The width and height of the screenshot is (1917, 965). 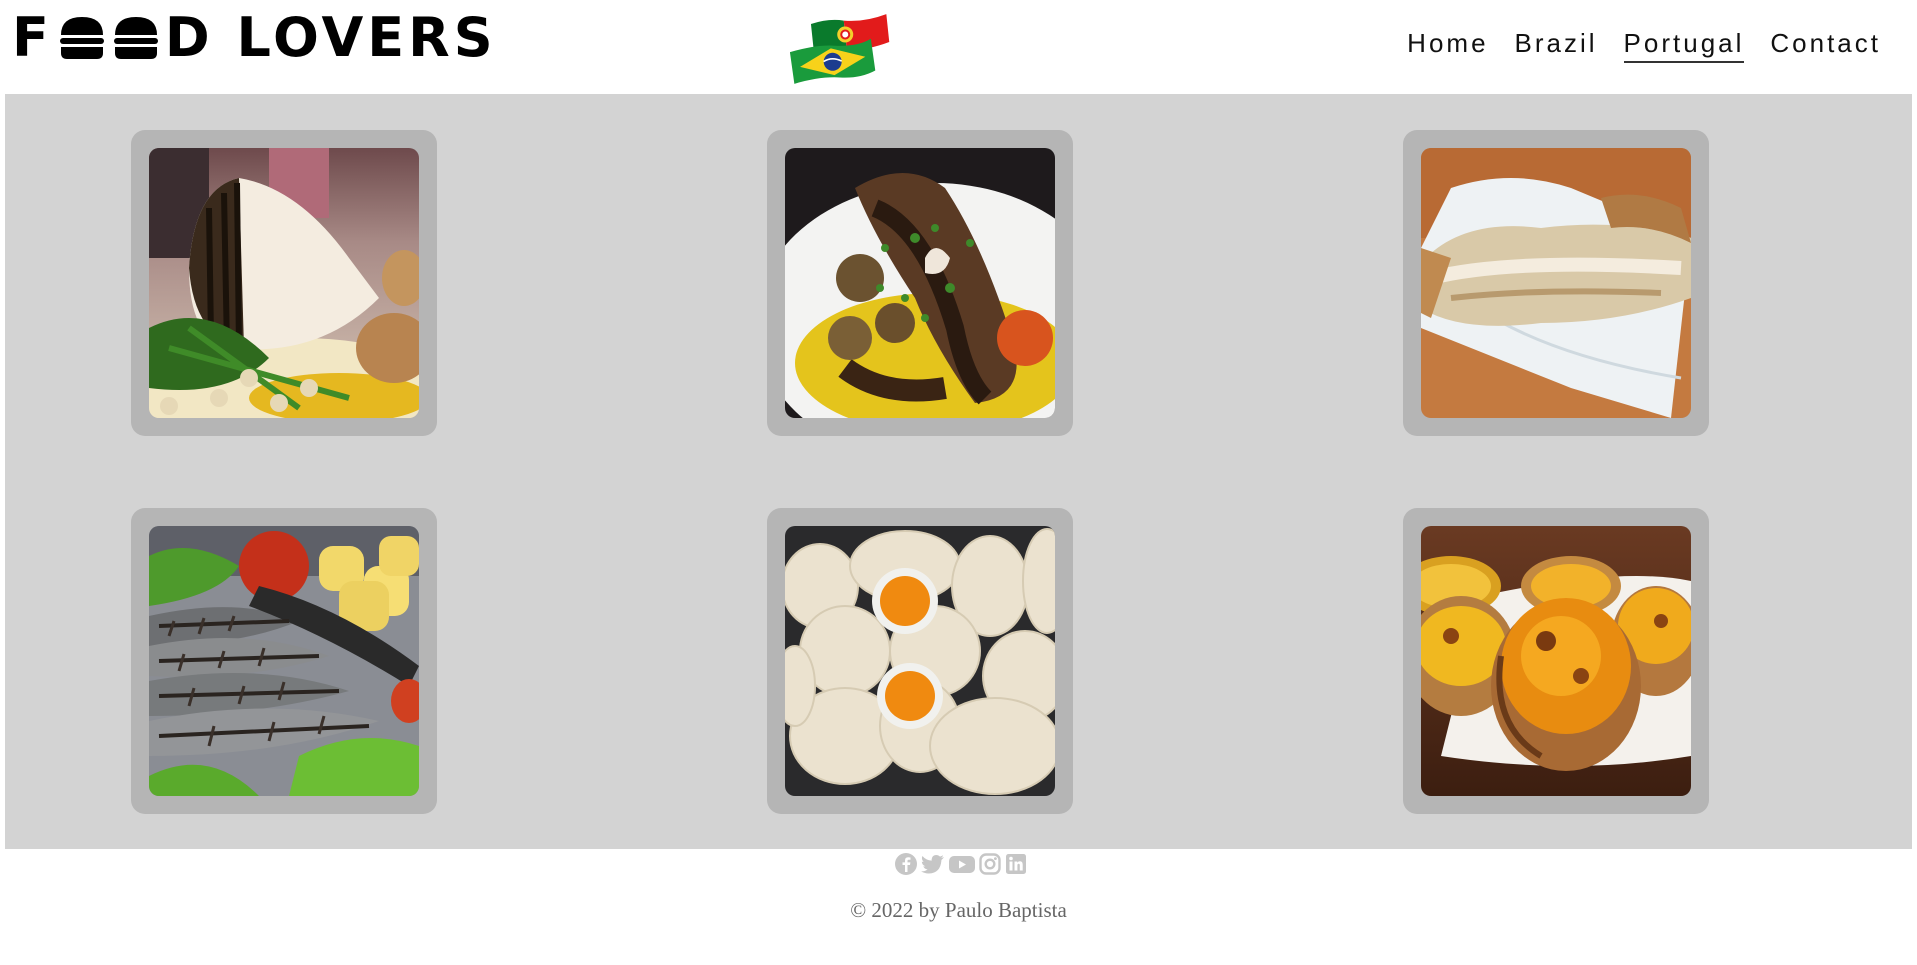 I want to click on facebook-icon, so click(x=906, y=866).